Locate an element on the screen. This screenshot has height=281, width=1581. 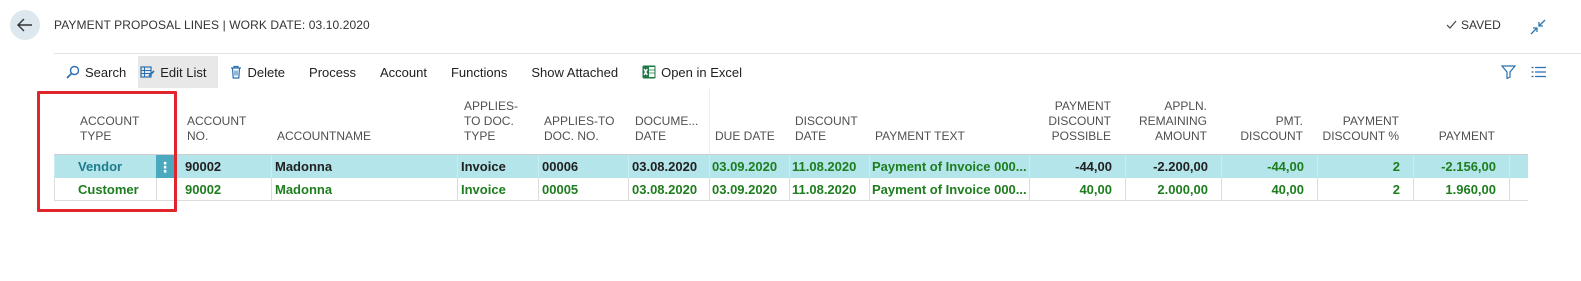
row-actions-button: ⋮ is located at coordinates (165, 166).